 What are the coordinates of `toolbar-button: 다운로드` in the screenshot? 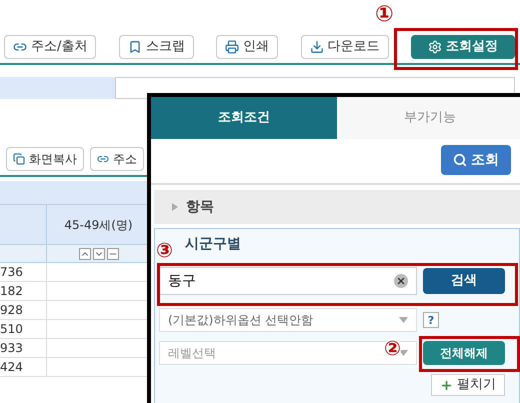 It's located at (344, 47).